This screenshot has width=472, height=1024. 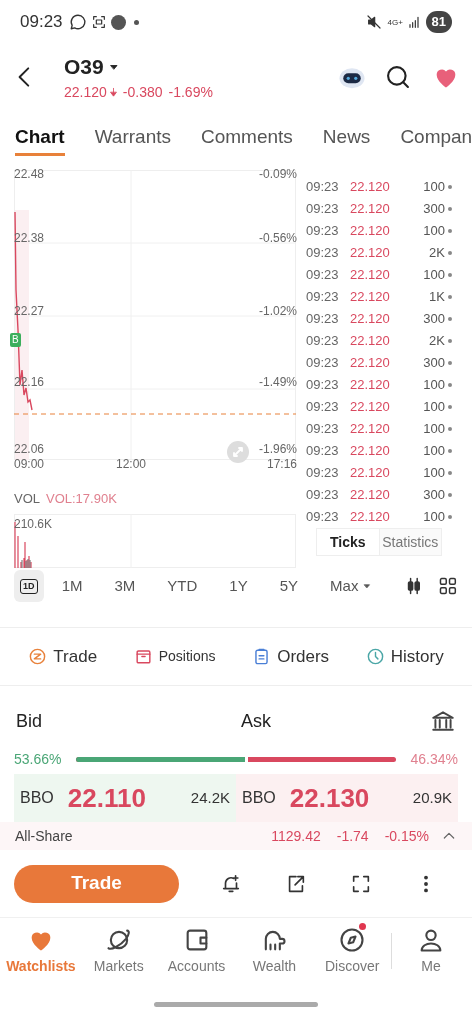 I want to click on bid-size: 24.2K, so click(x=210, y=797).